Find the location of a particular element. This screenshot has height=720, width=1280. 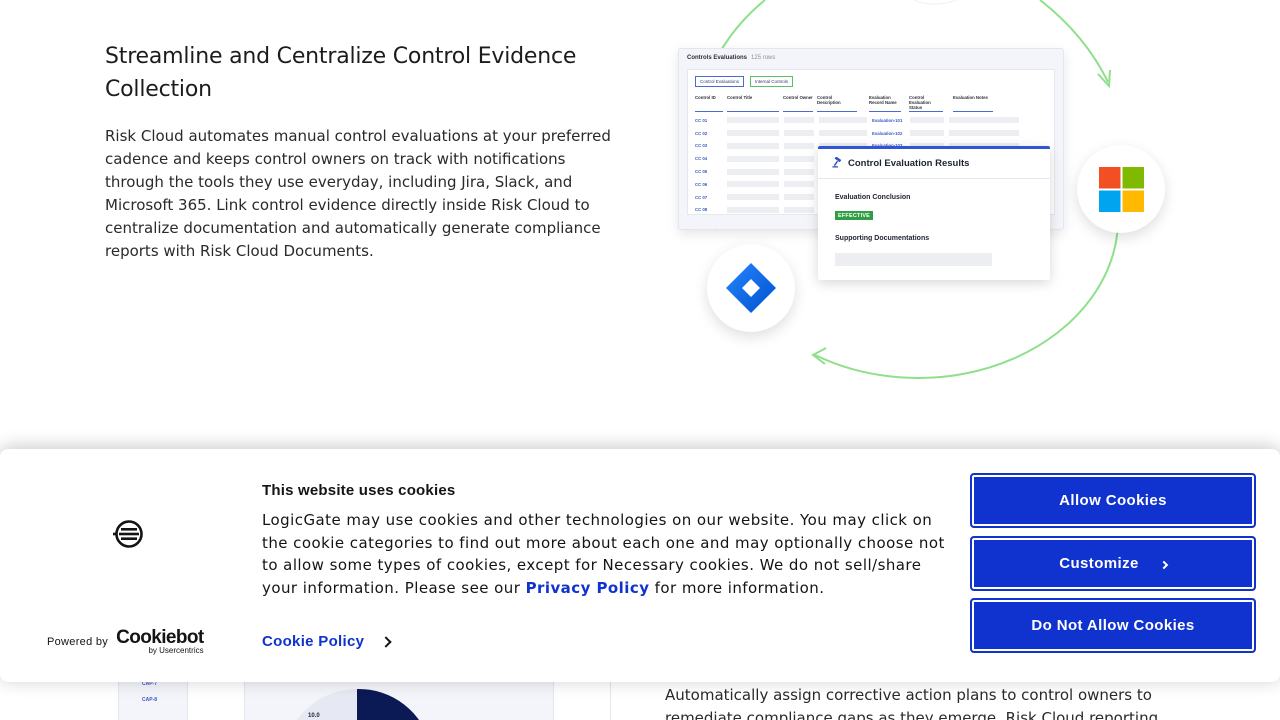

table-count: 125 rows is located at coordinates (763, 58).